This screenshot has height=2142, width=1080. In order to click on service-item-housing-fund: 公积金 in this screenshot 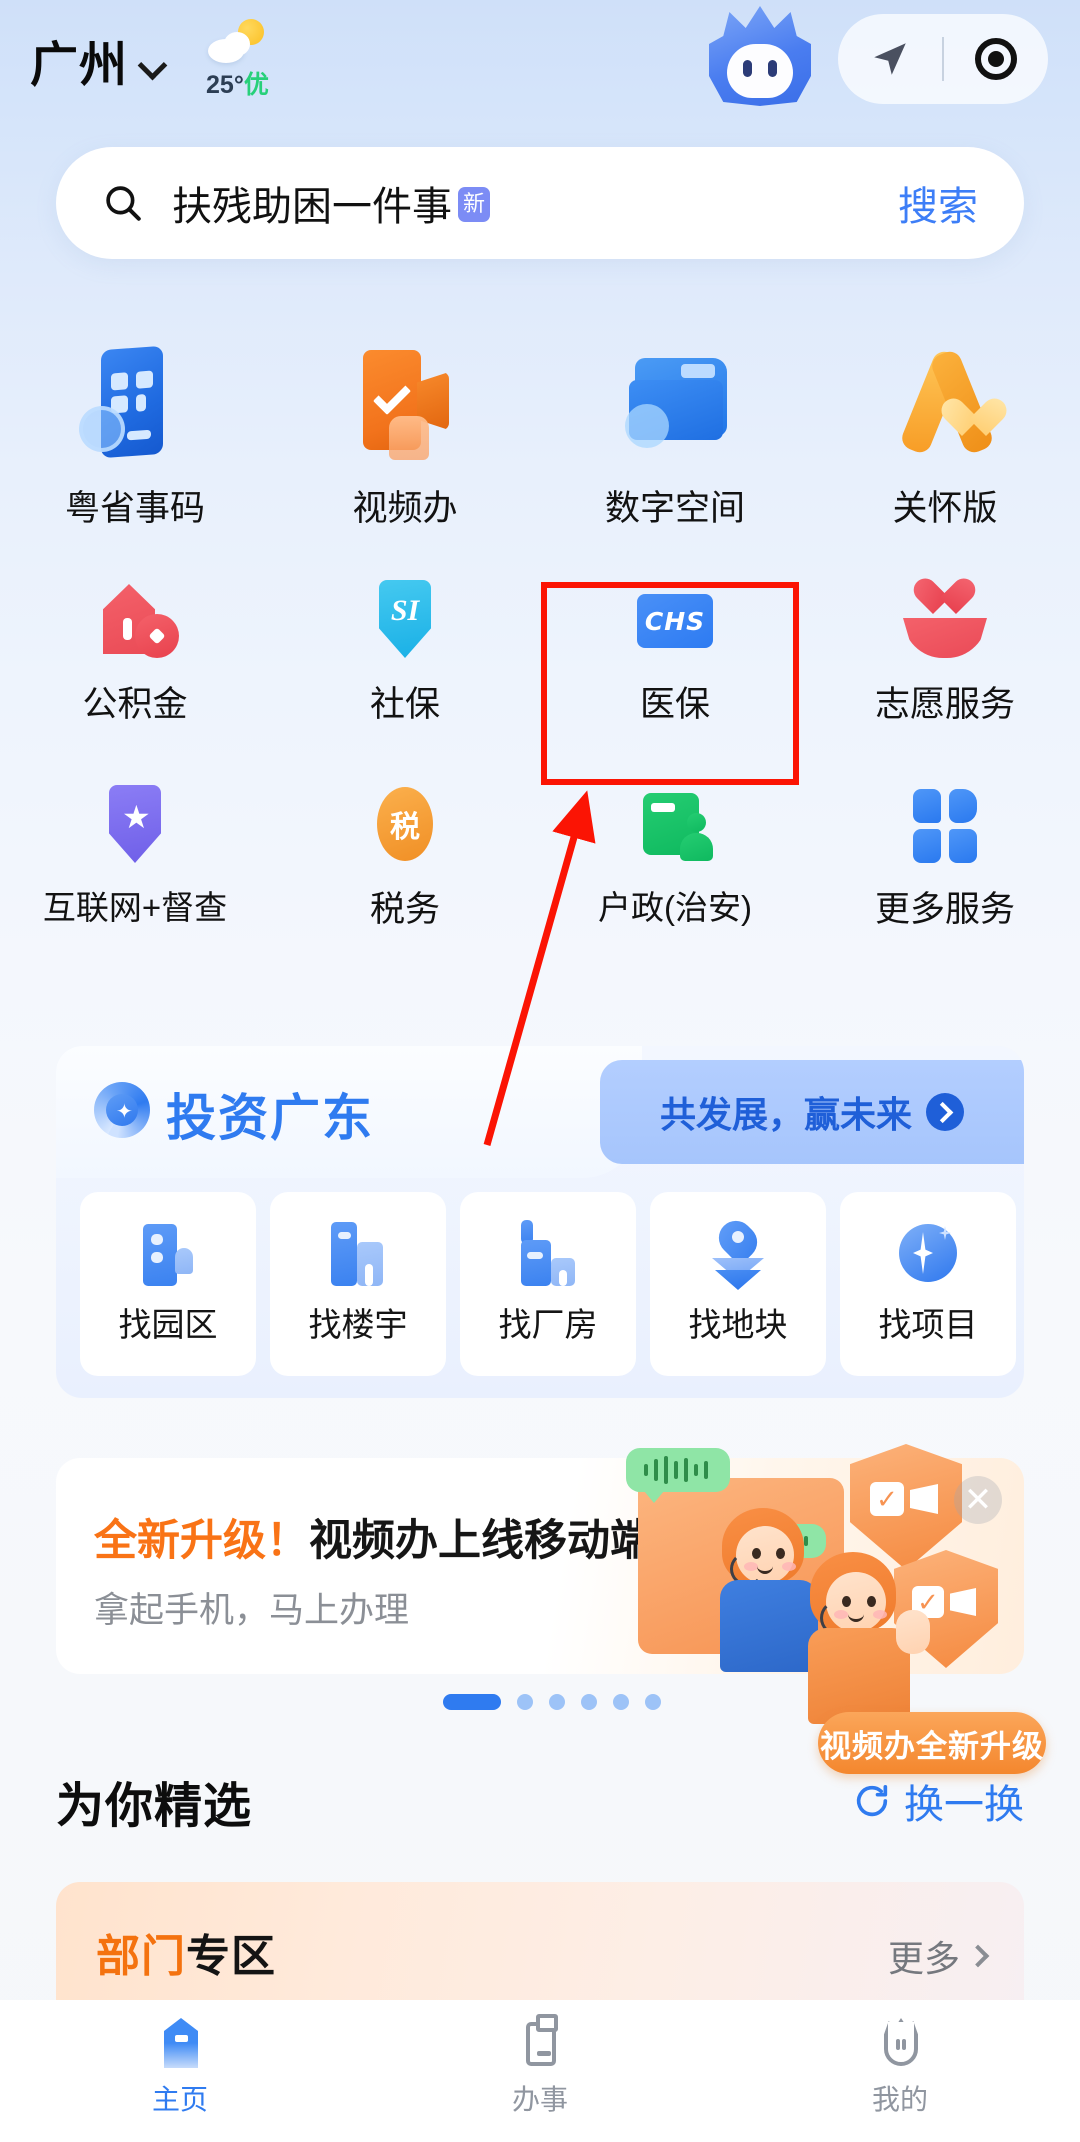, I will do `click(135, 660)`.